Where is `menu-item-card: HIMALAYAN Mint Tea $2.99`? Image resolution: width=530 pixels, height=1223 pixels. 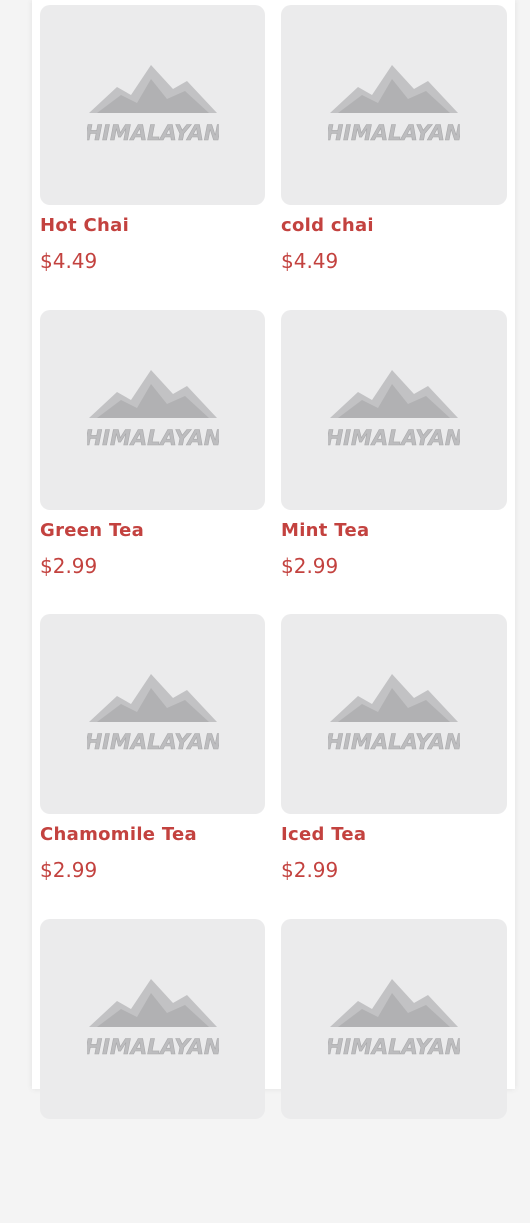 menu-item-card: HIMALAYAN Mint Tea $2.99 is located at coordinates (394, 462).